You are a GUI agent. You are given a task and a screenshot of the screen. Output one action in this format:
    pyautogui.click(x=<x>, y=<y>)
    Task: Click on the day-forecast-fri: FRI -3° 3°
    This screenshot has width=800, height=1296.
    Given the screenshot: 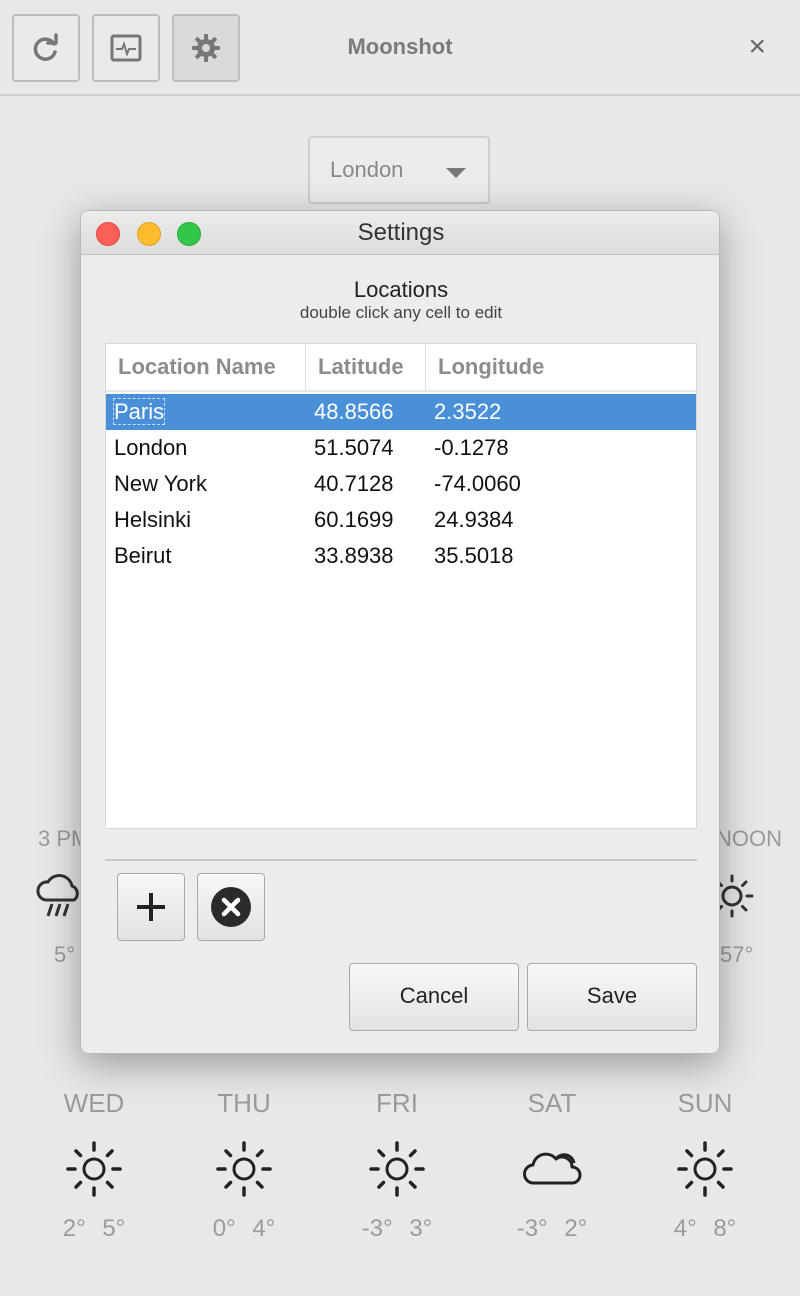 What is the action you would take?
    pyautogui.click(x=397, y=1165)
    